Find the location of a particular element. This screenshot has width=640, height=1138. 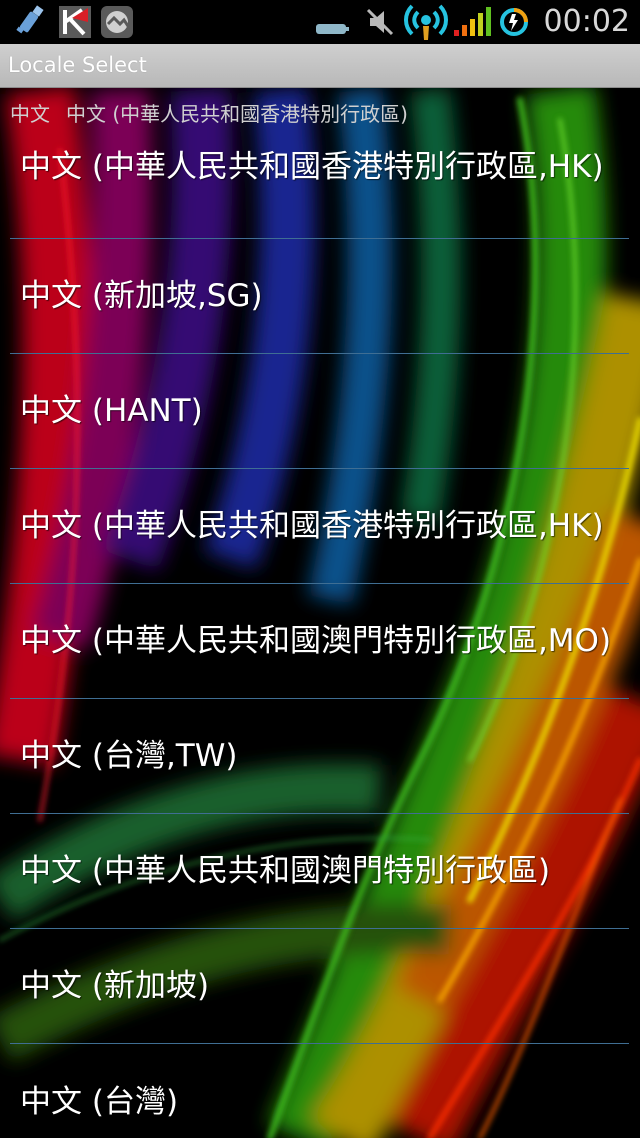

status-time: 00:02 is located at coordinates (586, 21).